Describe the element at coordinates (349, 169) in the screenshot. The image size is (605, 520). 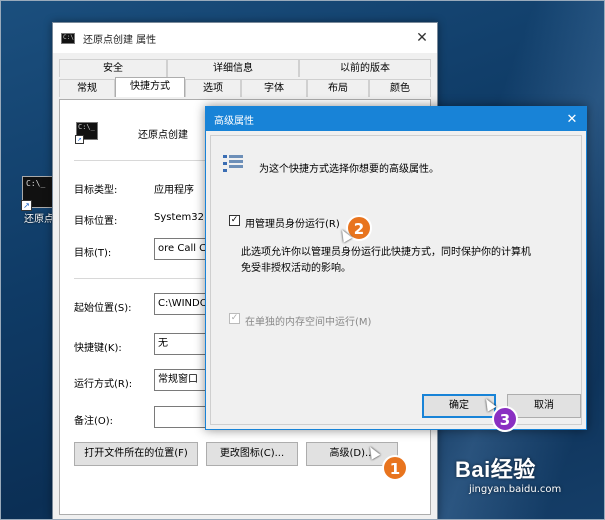
I see `advanced-intro: 为这个快捷方式选择你想要的高级属性。` at that location.